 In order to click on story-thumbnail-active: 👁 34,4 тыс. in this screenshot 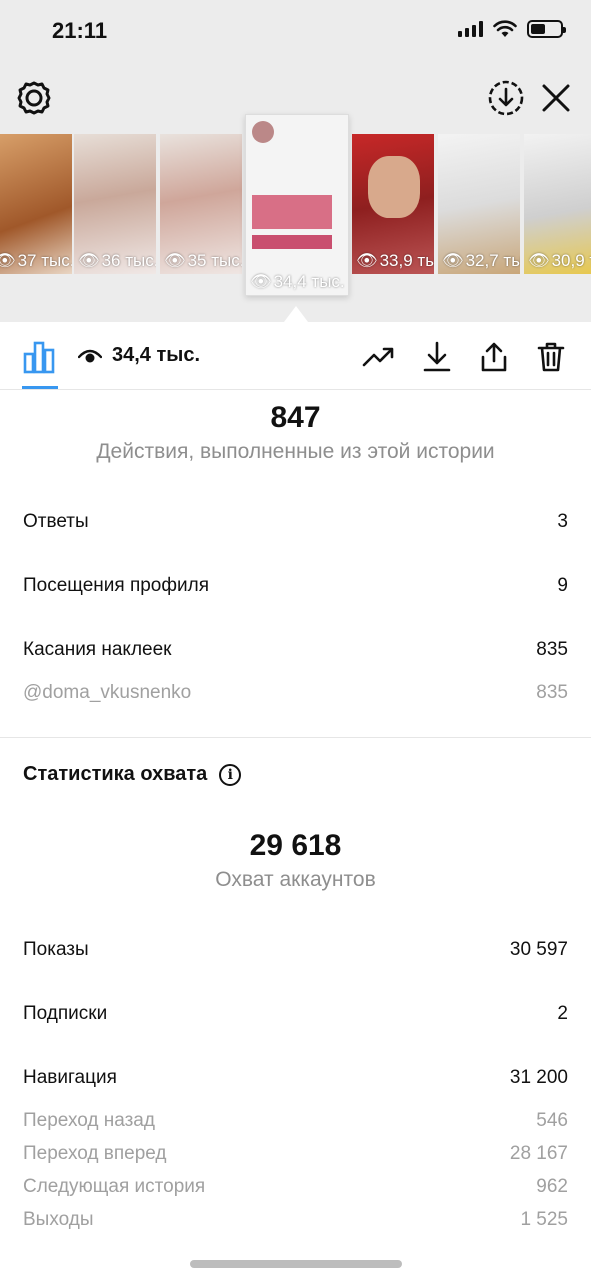, I will do `click(297, 205)`.